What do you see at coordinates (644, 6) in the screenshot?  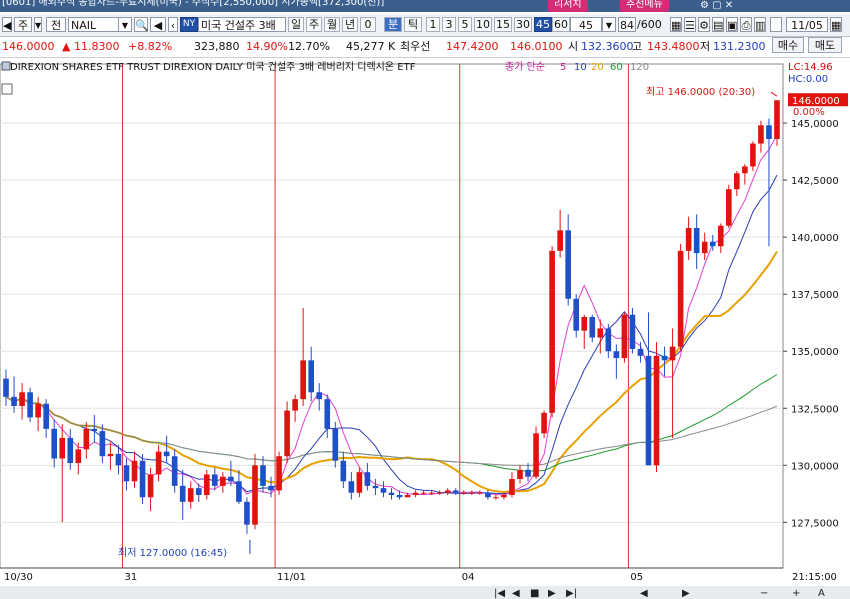 I see `recommend-menu-button: 추천메뉴` at bounding box center [644, 6].